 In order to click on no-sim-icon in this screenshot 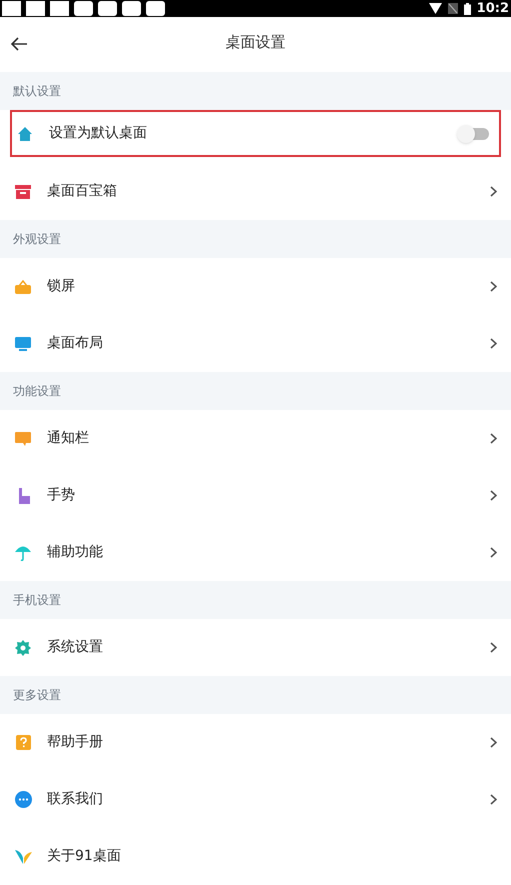, I will do `click(453, 8)`.